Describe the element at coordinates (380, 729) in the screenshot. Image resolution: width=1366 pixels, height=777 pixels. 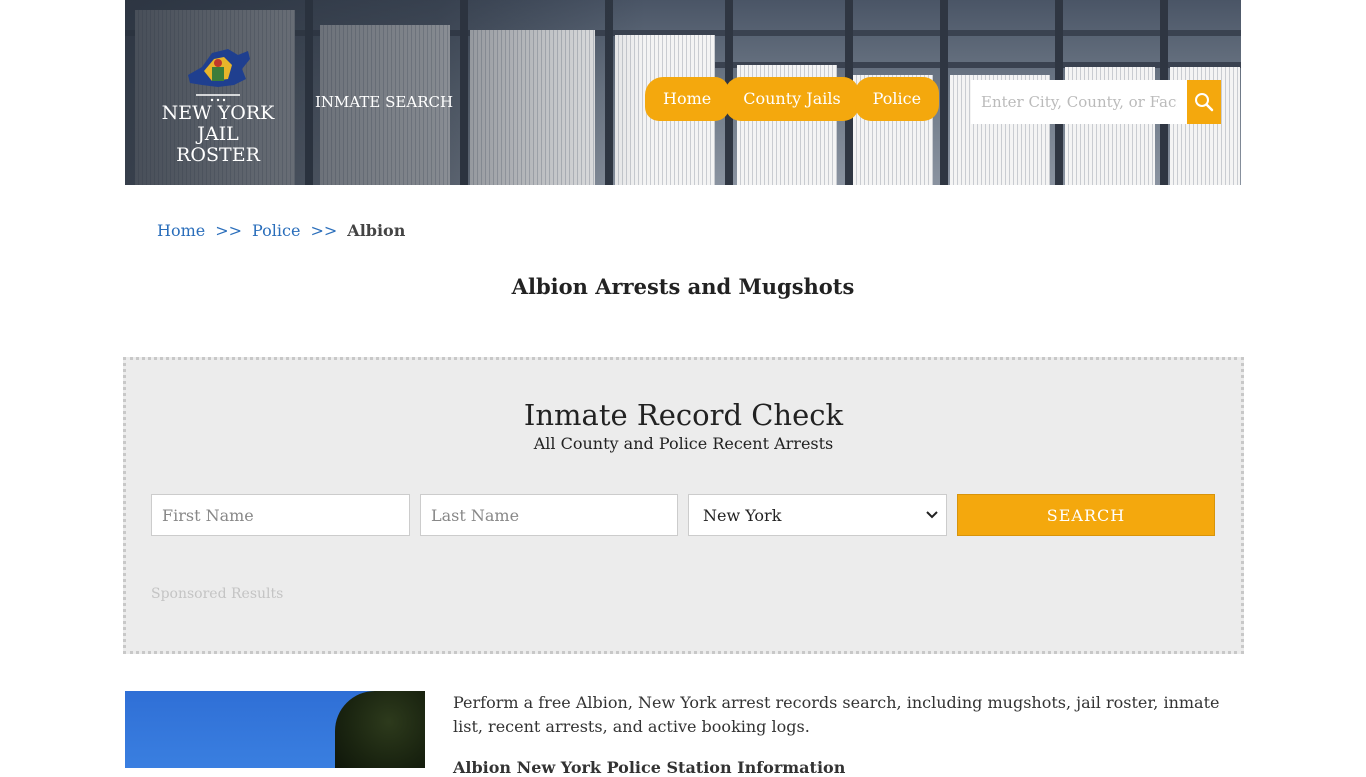
I see `tree-image` at that location.